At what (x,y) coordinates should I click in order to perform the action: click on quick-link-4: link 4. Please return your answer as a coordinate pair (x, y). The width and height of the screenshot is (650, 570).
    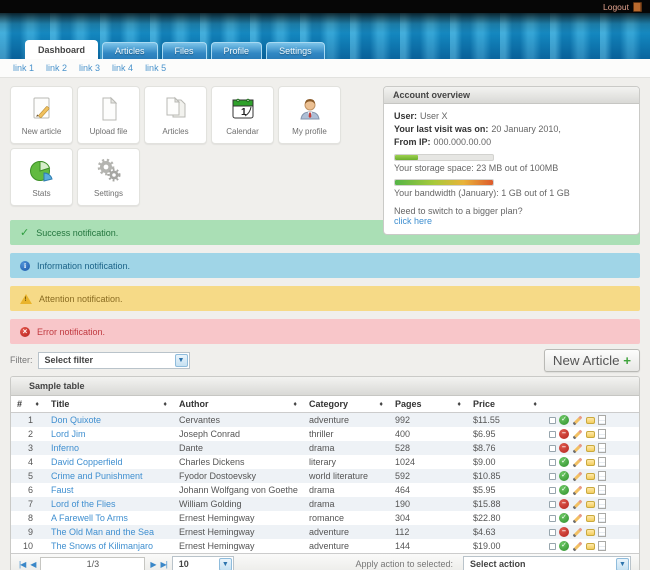
    Looking at the image, I should click on (122, 68).